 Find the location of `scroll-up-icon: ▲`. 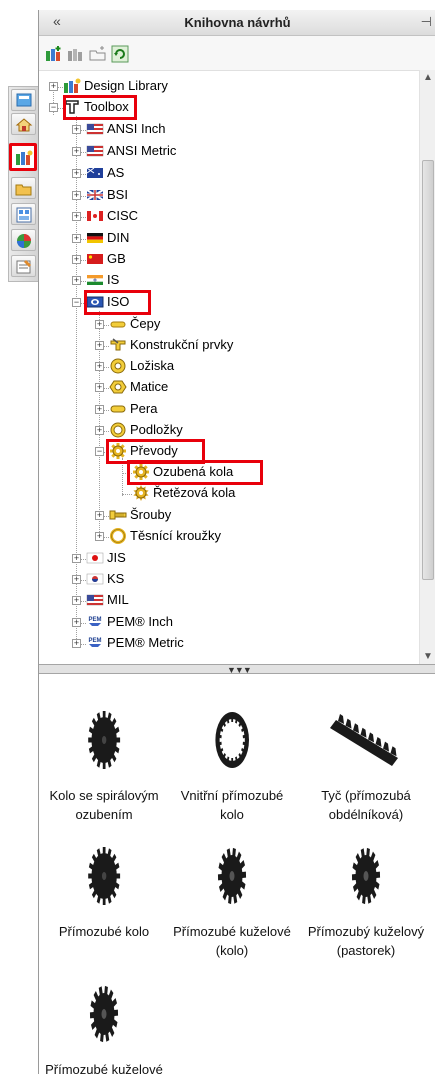

scroll-up-icon: ▲ is located at coordinates (428, 77).